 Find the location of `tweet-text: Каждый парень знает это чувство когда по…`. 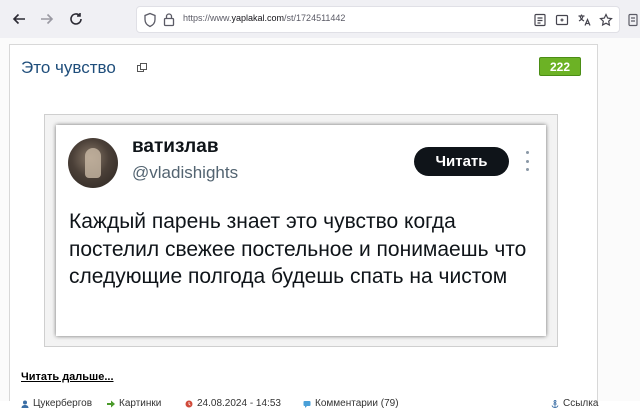

tweet-text: Каждый парень знает это чувство когда по… is located at coordinates (298, 249).